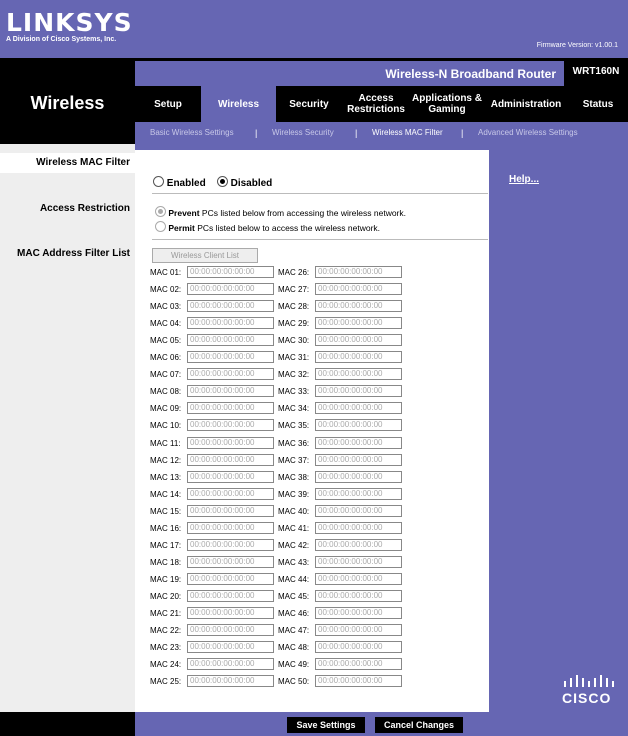 Image resolution: width=628 pixels, height=736 pixels. Describe the element at coordinates (407, 133) in the screenshot. I see `subtab-wireless-mac-filter: Wireless MAC Filter` at that location.